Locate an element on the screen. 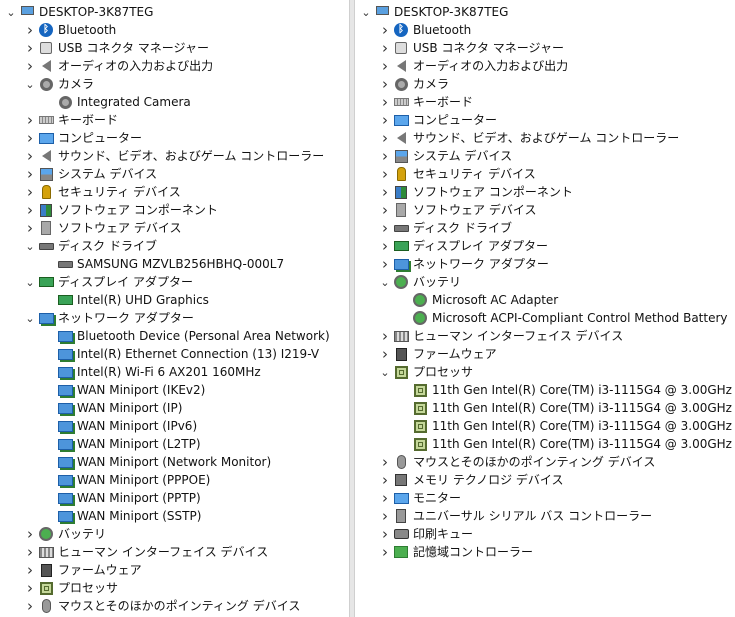 Image resolution: width=735 pixels, height=617 pixels. tree-device-node: WAN Miniport (Network Monitor) is located at coordinates (156, 462).